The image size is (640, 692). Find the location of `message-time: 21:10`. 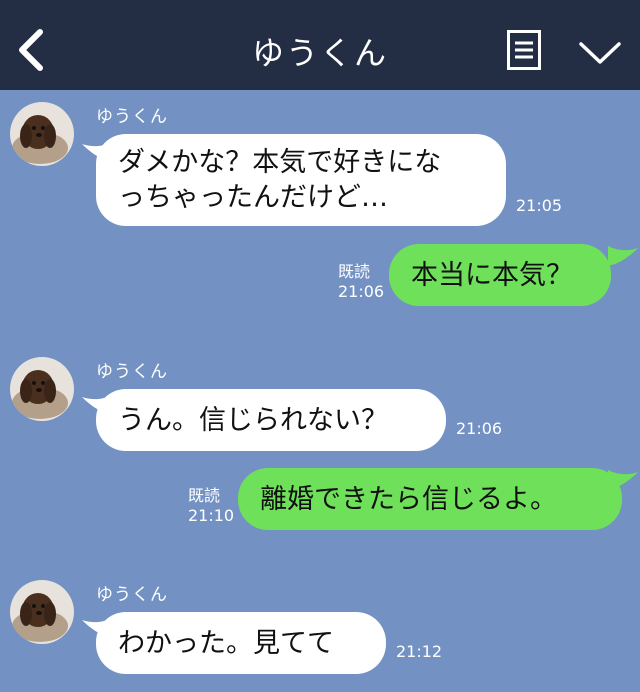

message-time: 21:10 is located at coordinates (211, 515).